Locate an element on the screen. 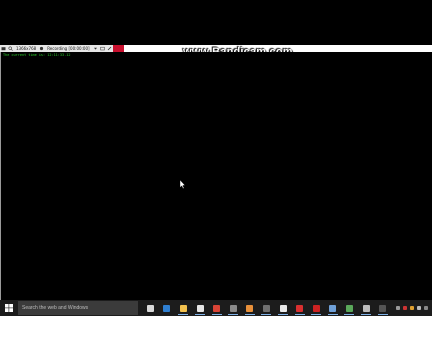  network-icon is located at coordinates (333, 308).